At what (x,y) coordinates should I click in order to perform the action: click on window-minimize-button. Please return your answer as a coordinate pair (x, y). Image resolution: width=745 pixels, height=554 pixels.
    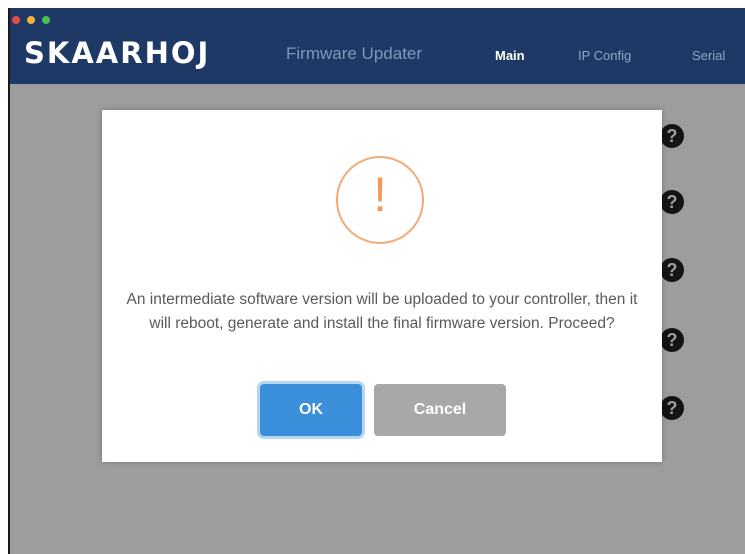
    Looking at the image, I should click on (31, 20).